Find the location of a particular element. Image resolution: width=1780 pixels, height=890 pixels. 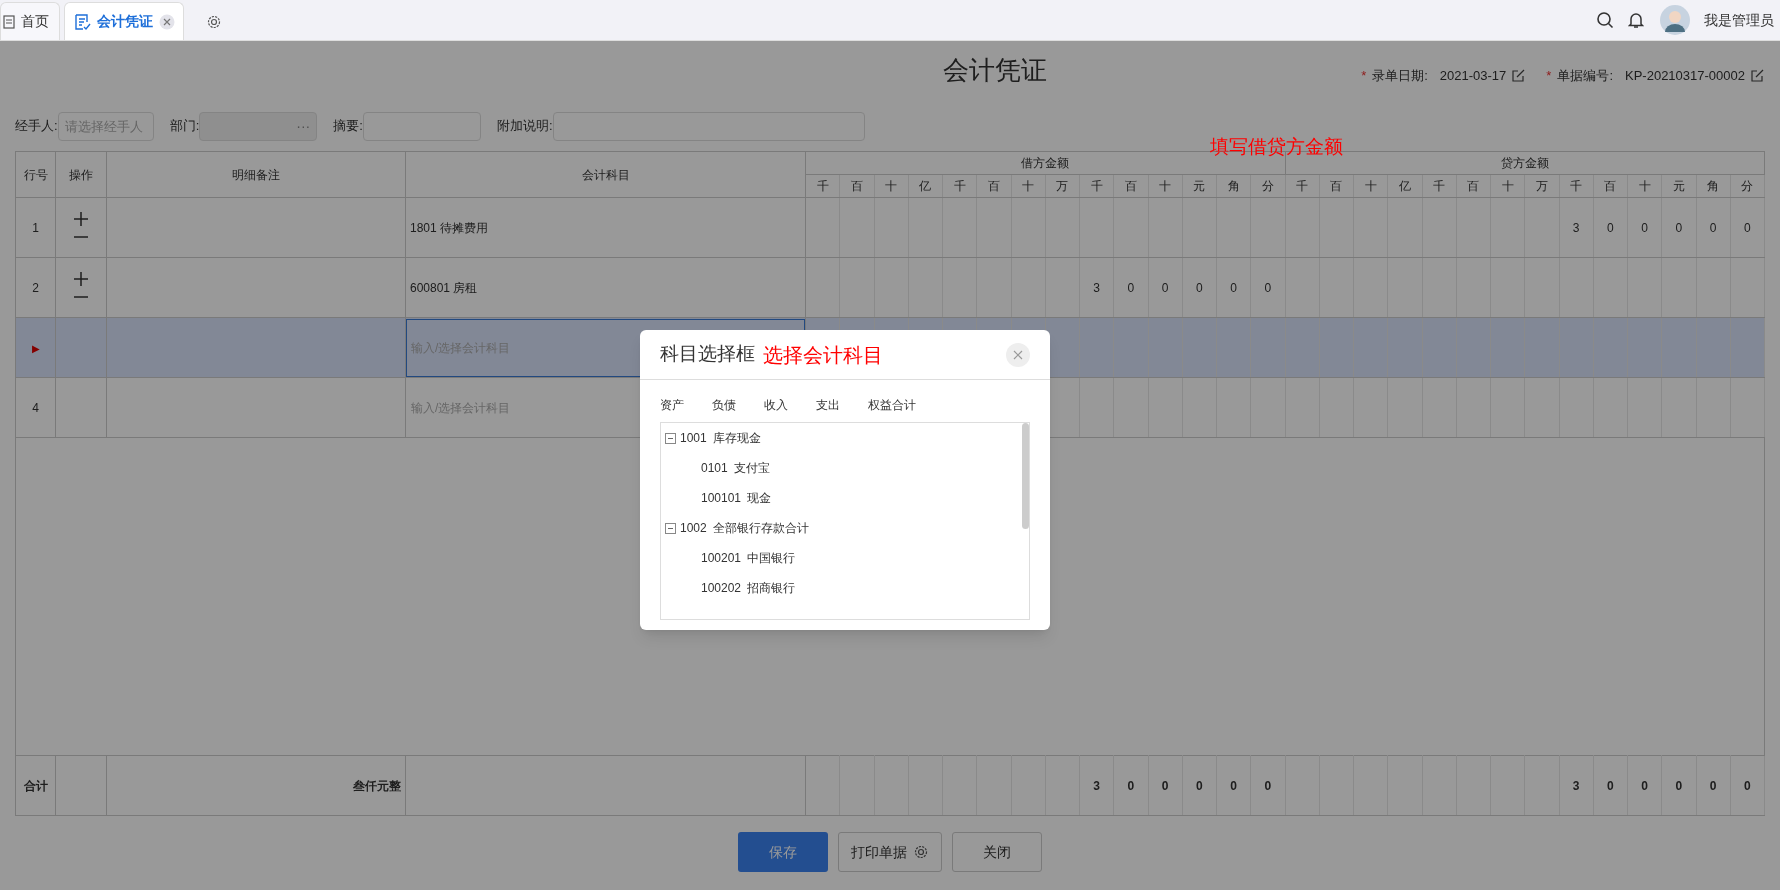

required-mark: * is located at coordinates (1364, 76).